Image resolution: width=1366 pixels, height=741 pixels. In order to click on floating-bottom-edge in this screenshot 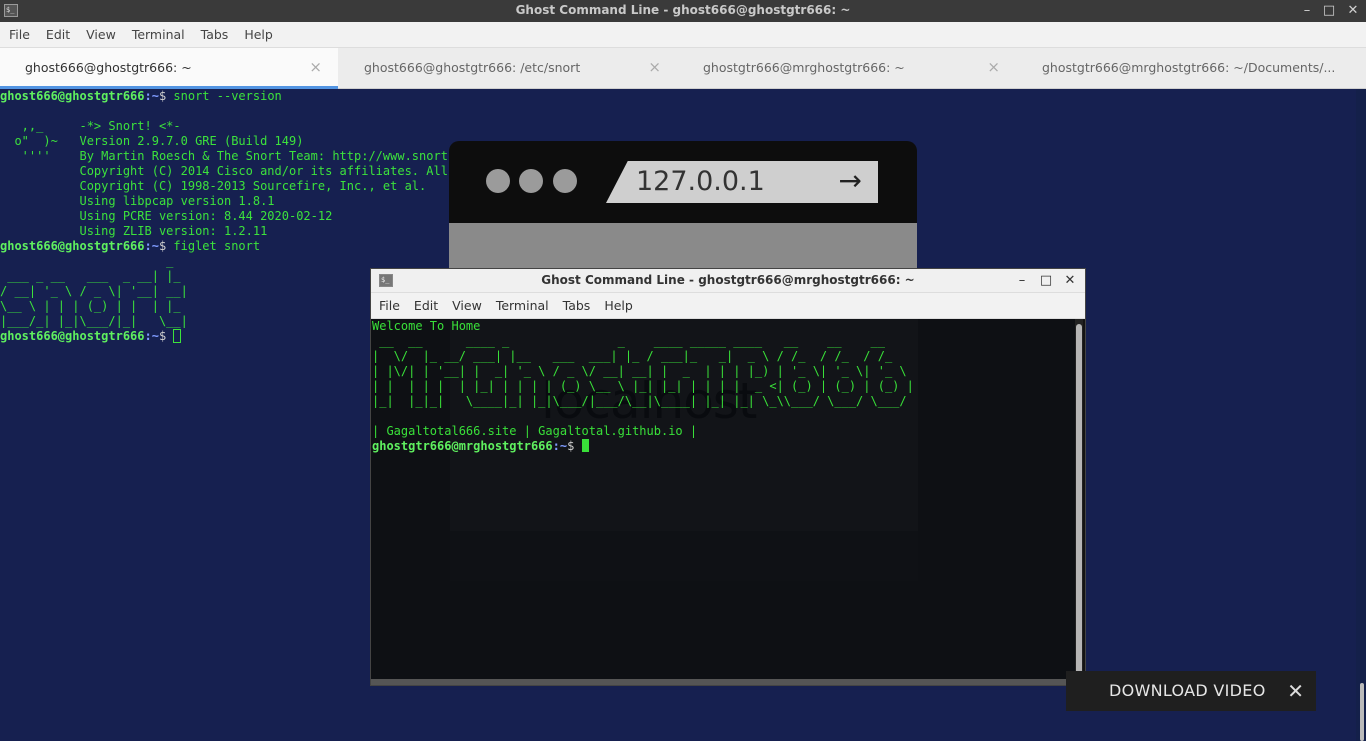, I will do `click(728, 682)`.